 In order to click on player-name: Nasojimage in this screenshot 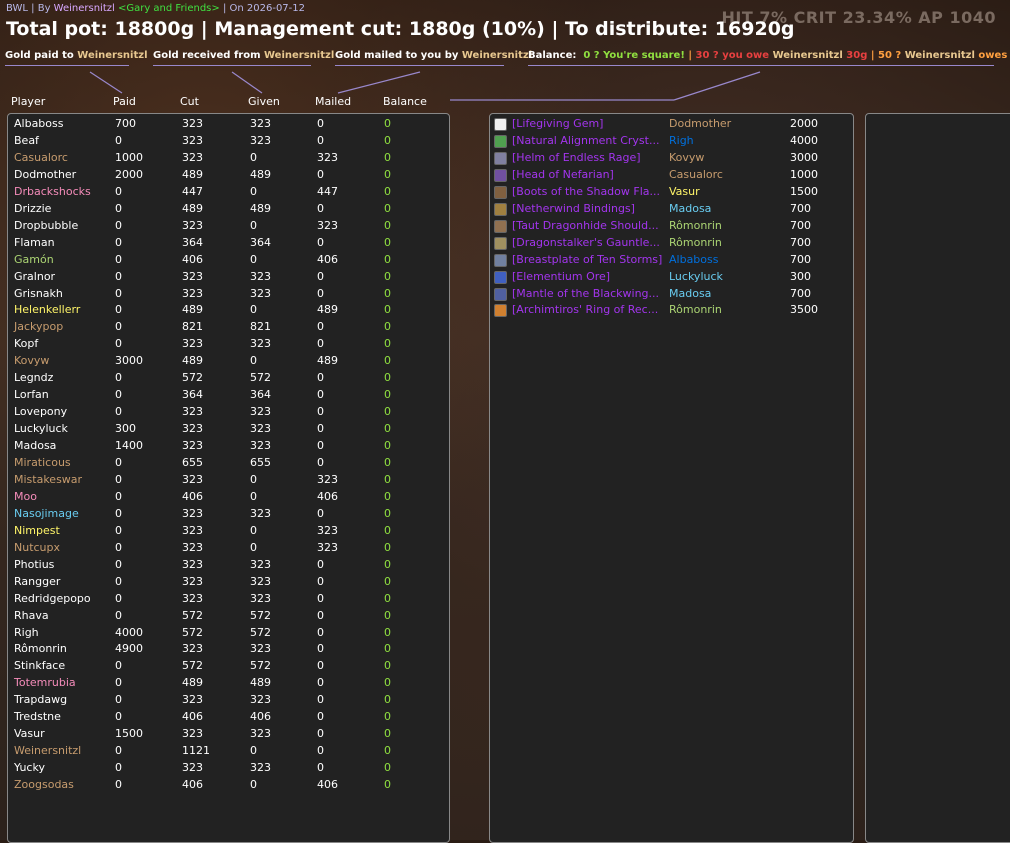, I will do `click(46, 513)`.